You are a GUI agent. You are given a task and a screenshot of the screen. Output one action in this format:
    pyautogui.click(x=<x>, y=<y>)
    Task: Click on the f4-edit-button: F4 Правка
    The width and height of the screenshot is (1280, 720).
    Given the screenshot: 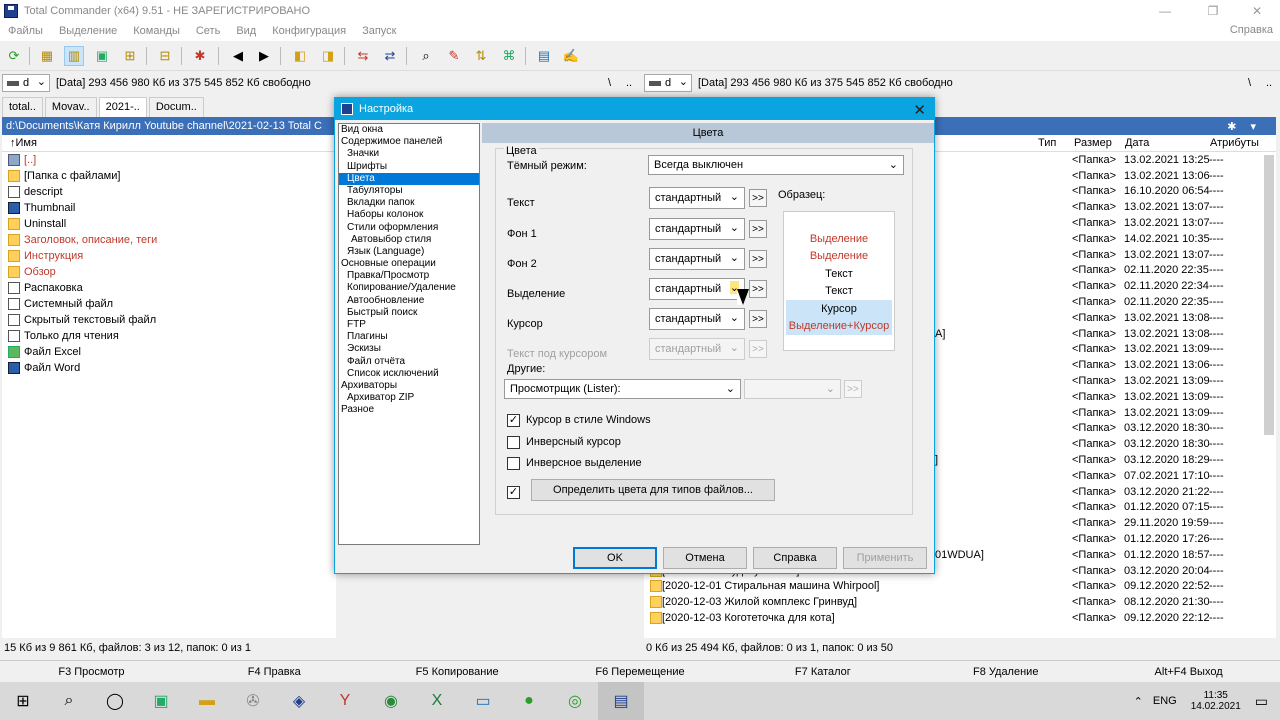 What is the action you would take?
    pyautogui.click(x=274, y=671)
    